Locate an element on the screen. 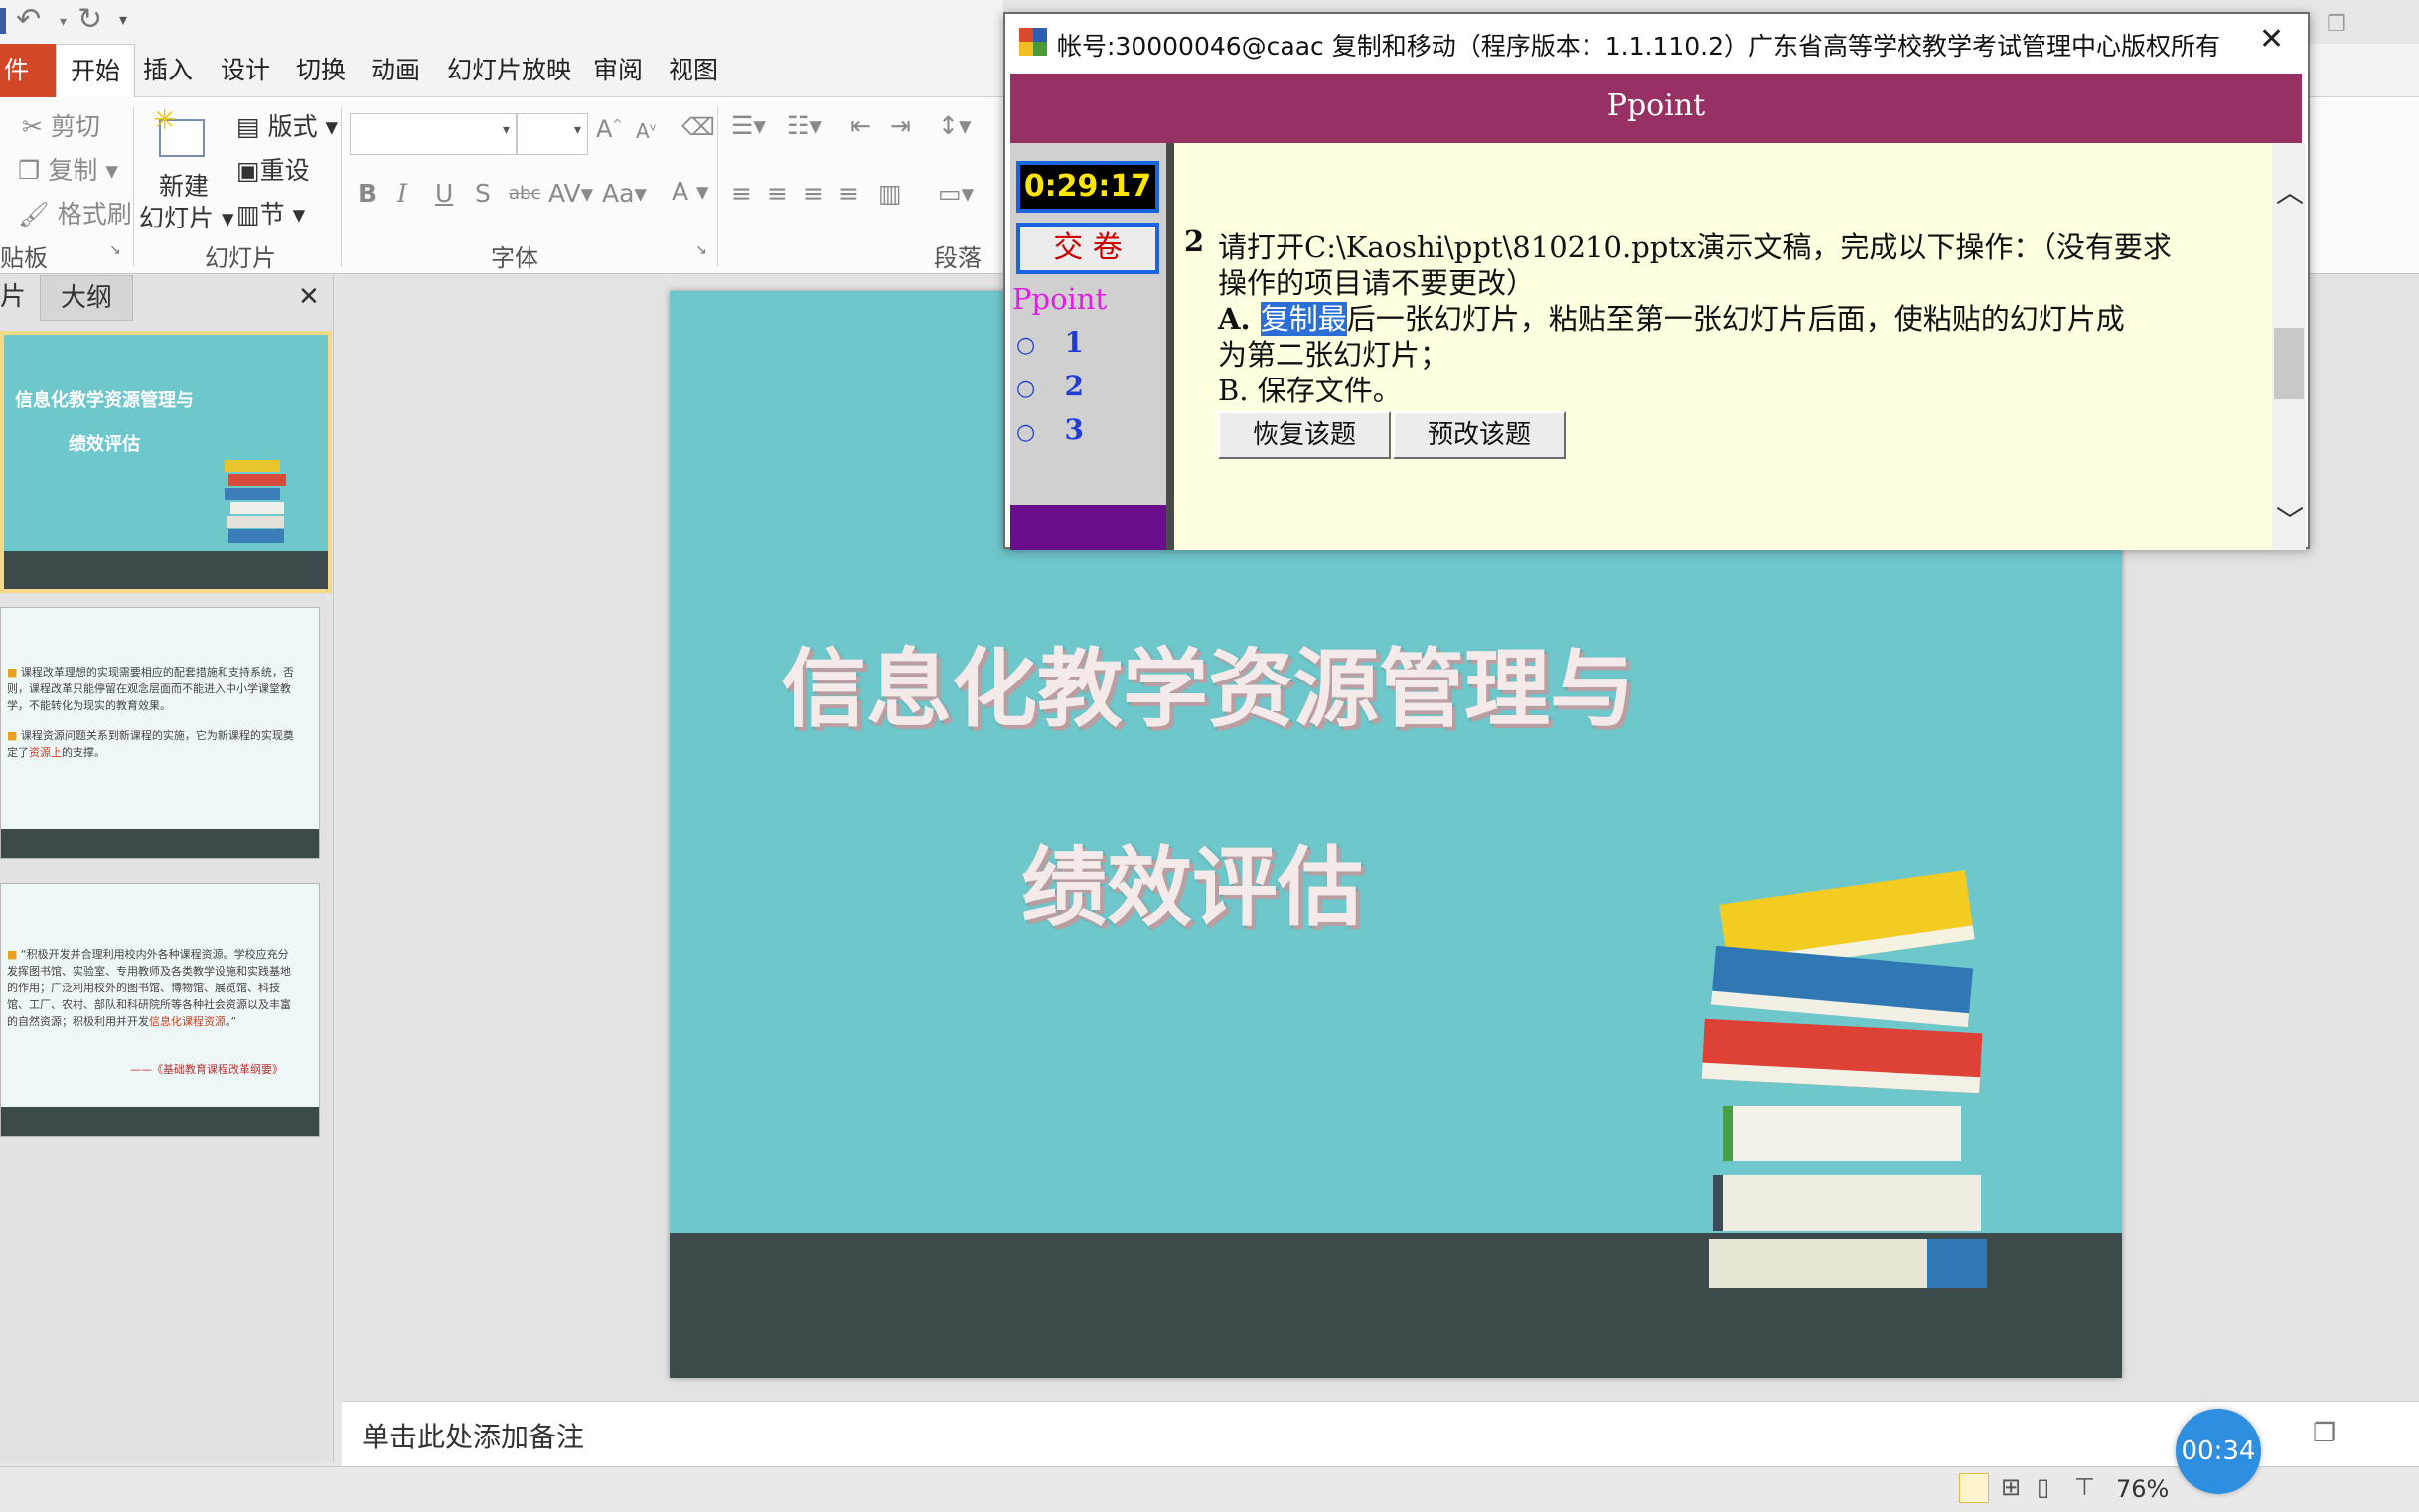  question-nav-label: 3 is located at coordinates (1074, 429).